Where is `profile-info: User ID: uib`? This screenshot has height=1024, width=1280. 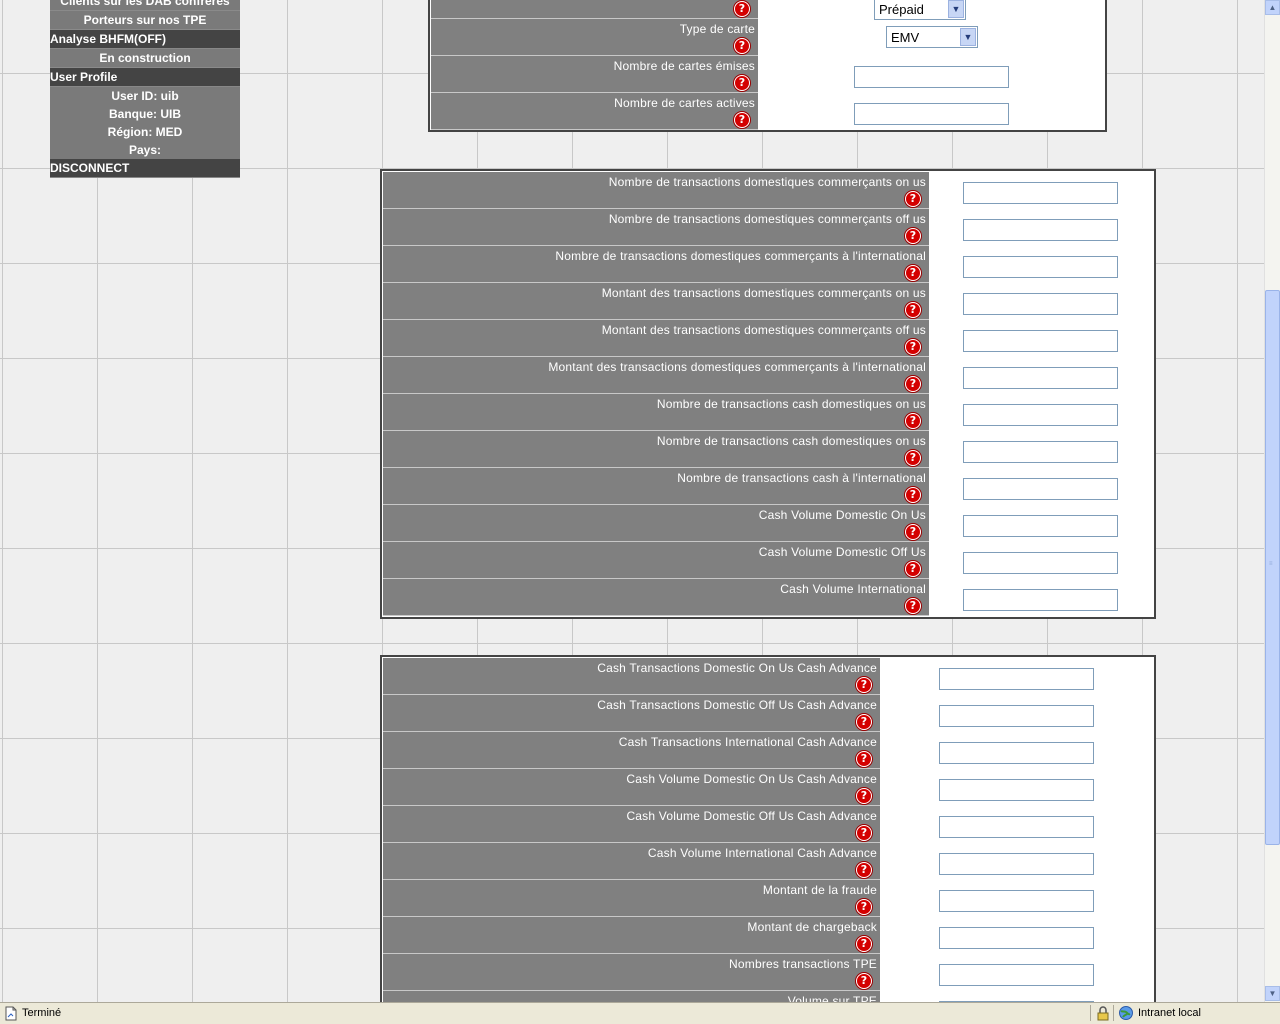
profile-info: User ID: uib is located at coordinates (145, 96).